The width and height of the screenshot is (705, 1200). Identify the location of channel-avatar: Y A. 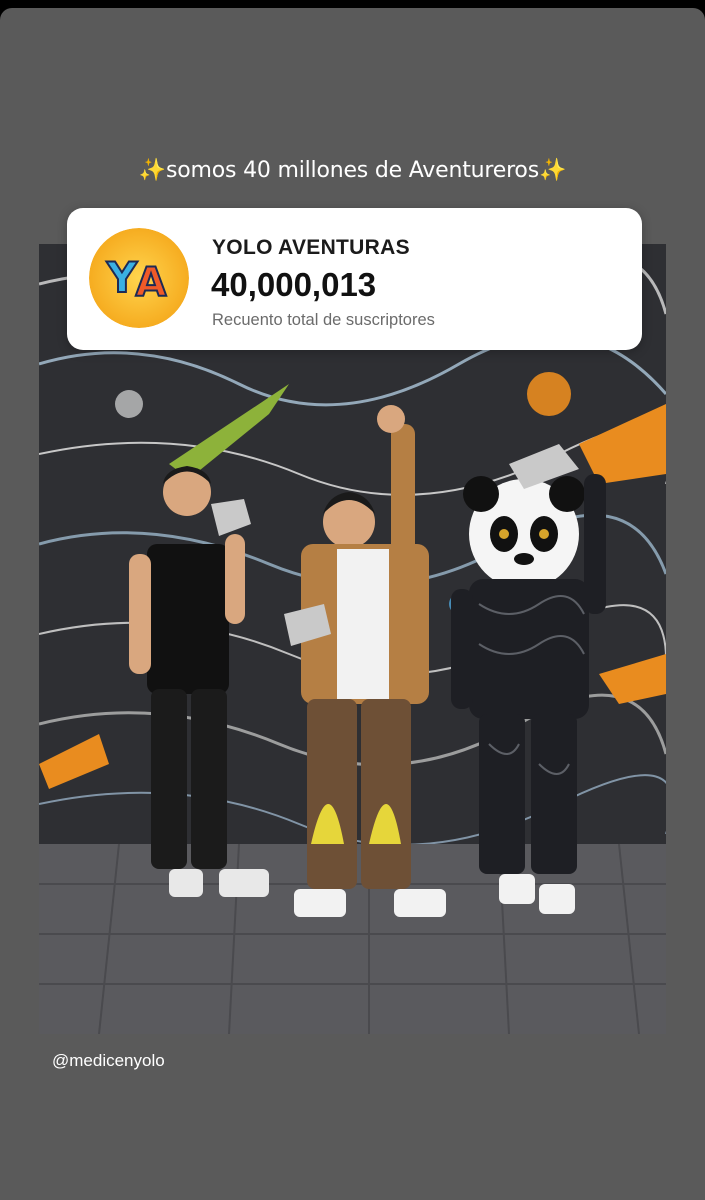
(139, 278).